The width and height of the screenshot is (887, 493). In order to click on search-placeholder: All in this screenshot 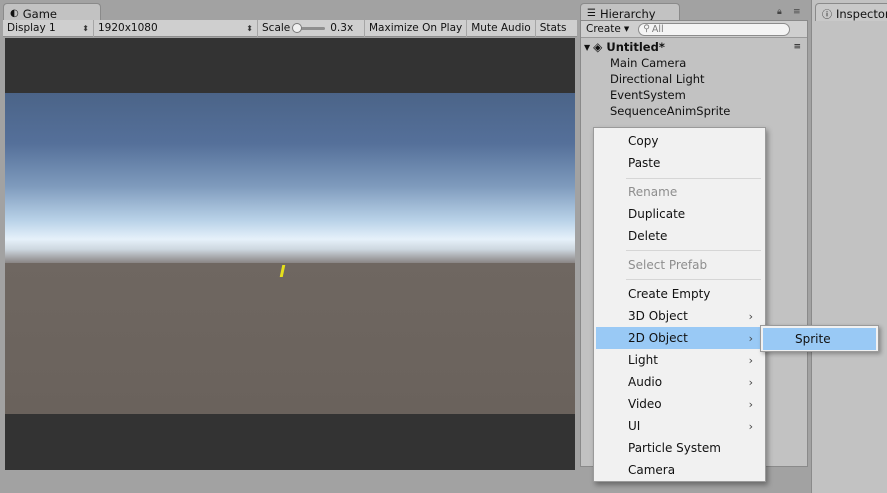, I will do `click(657, 29)`.